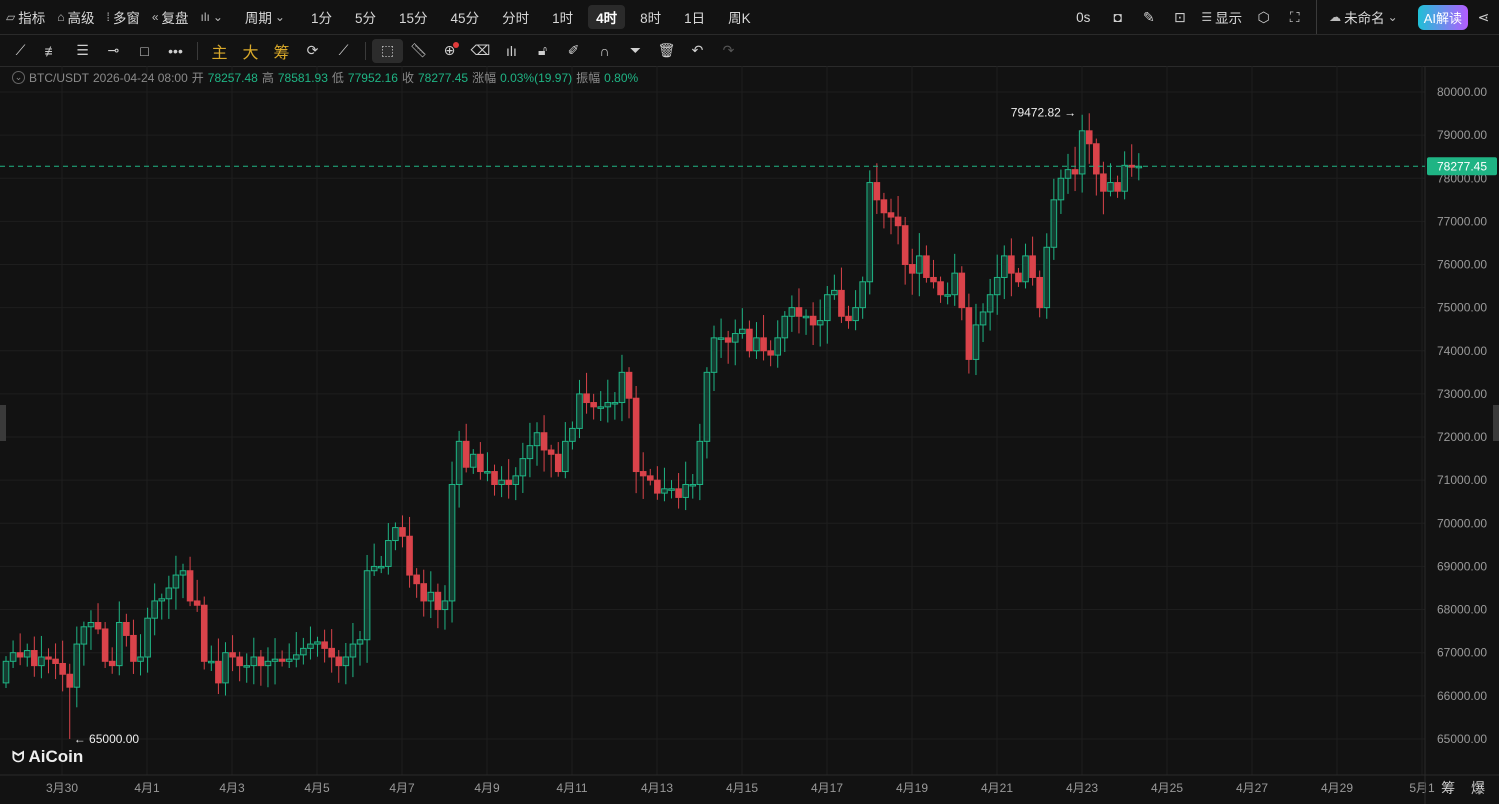  Describe the element at coordinates (571, 788) in the screenshot. I see `x-tick-label: 4月11` at that location.